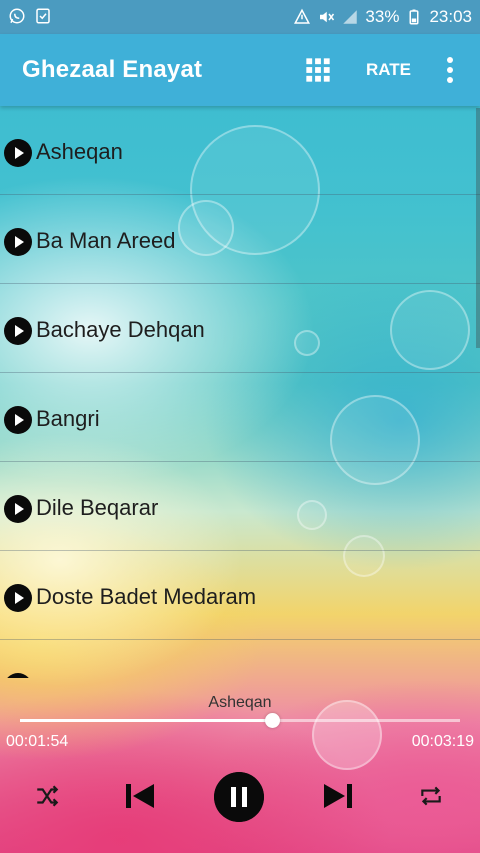 The image size is (480, 853). I want to click on mute-icon, so click(327, 17).